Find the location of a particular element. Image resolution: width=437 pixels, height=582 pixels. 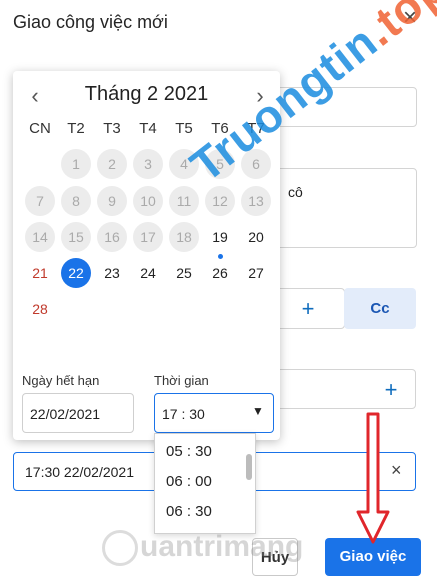

calendar-day: 19 is located at coordinates (220, 237).